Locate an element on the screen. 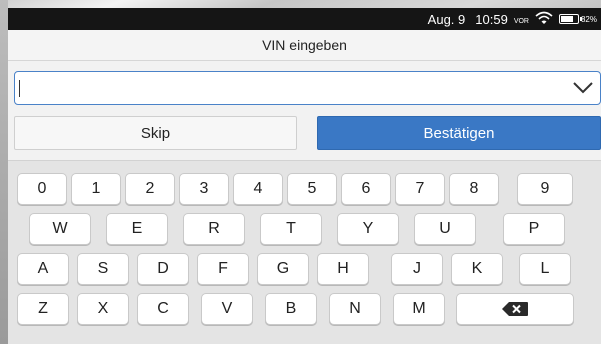 This screenshot has height=344, width=601. key-6: 6 is located at coordinates (366, 189).